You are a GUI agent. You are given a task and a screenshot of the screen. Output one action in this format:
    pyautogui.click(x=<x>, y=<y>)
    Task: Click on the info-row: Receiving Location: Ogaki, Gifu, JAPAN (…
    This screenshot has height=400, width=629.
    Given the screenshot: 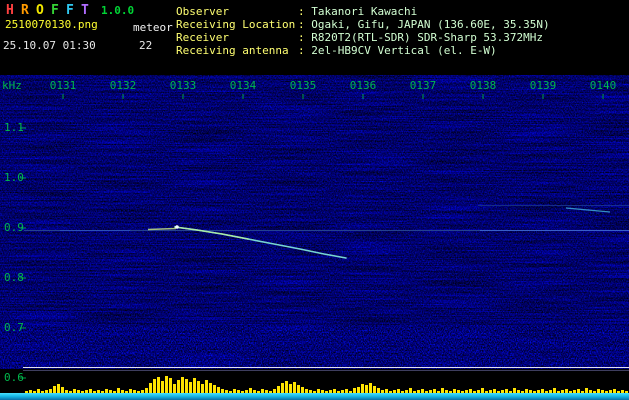 What is the action you would take?
    pyautogui.click(x=363, y=24)
    